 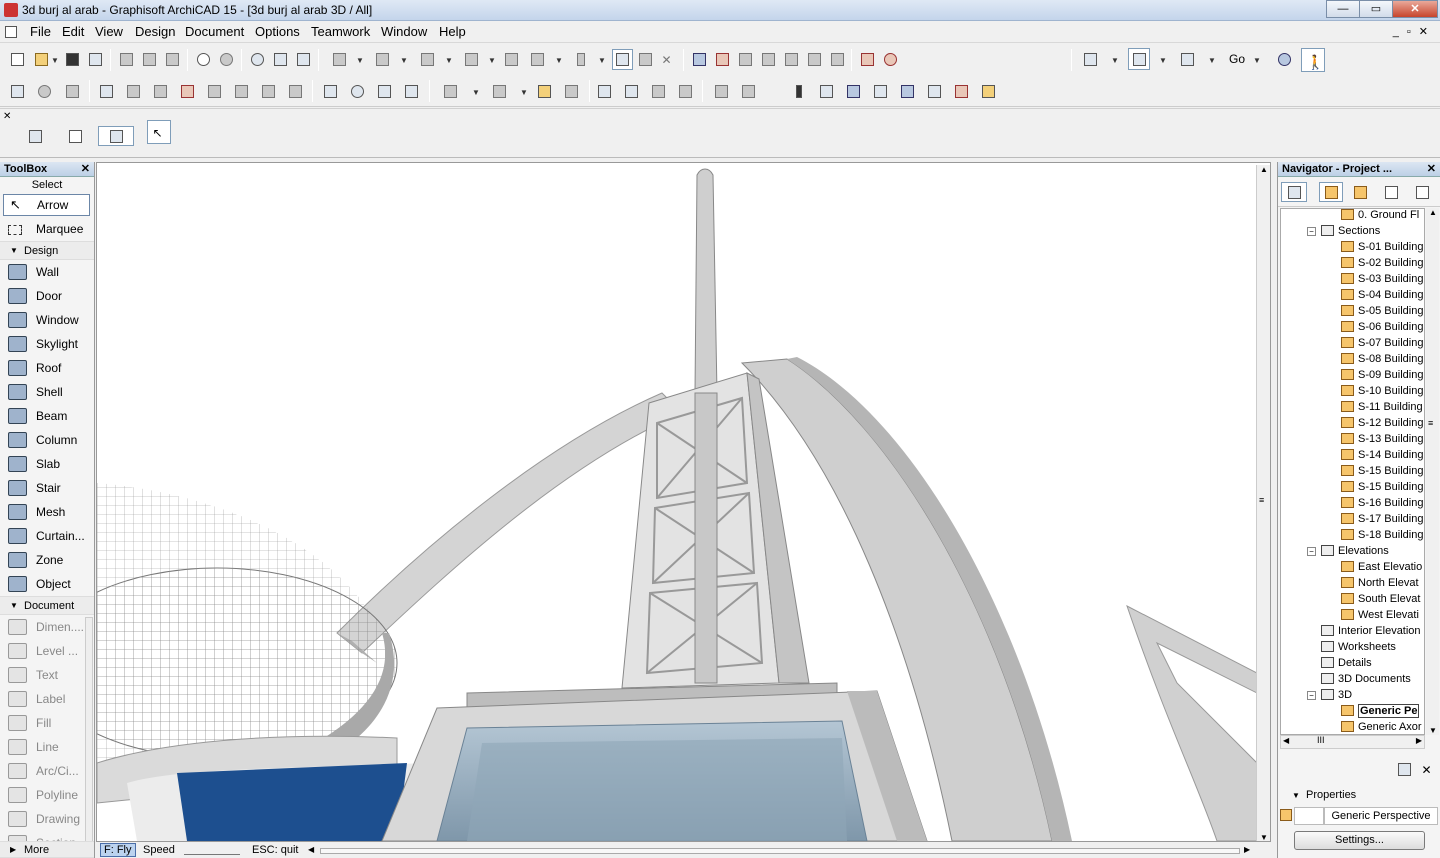 I want to click on tree-item: S-17 Building, so click(x=1382, y=519).